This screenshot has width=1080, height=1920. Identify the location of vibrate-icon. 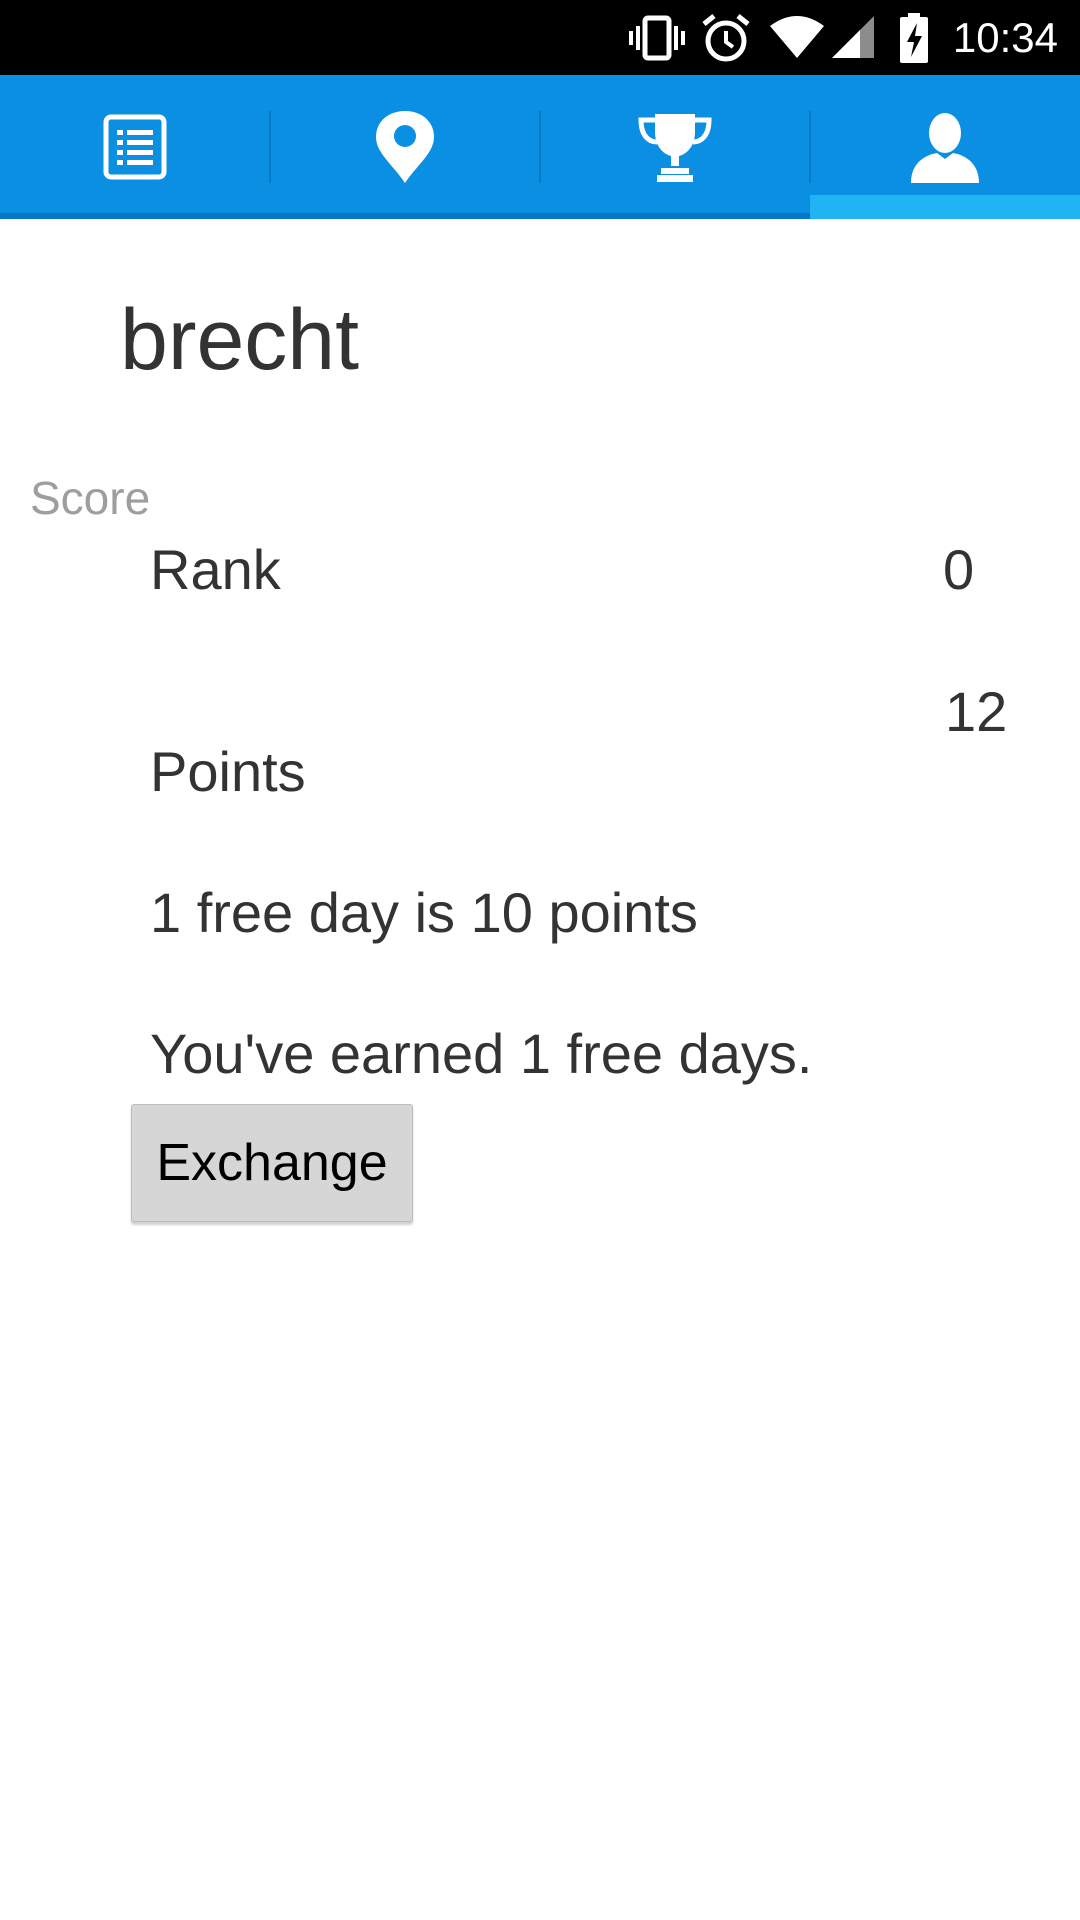
(657, 38).